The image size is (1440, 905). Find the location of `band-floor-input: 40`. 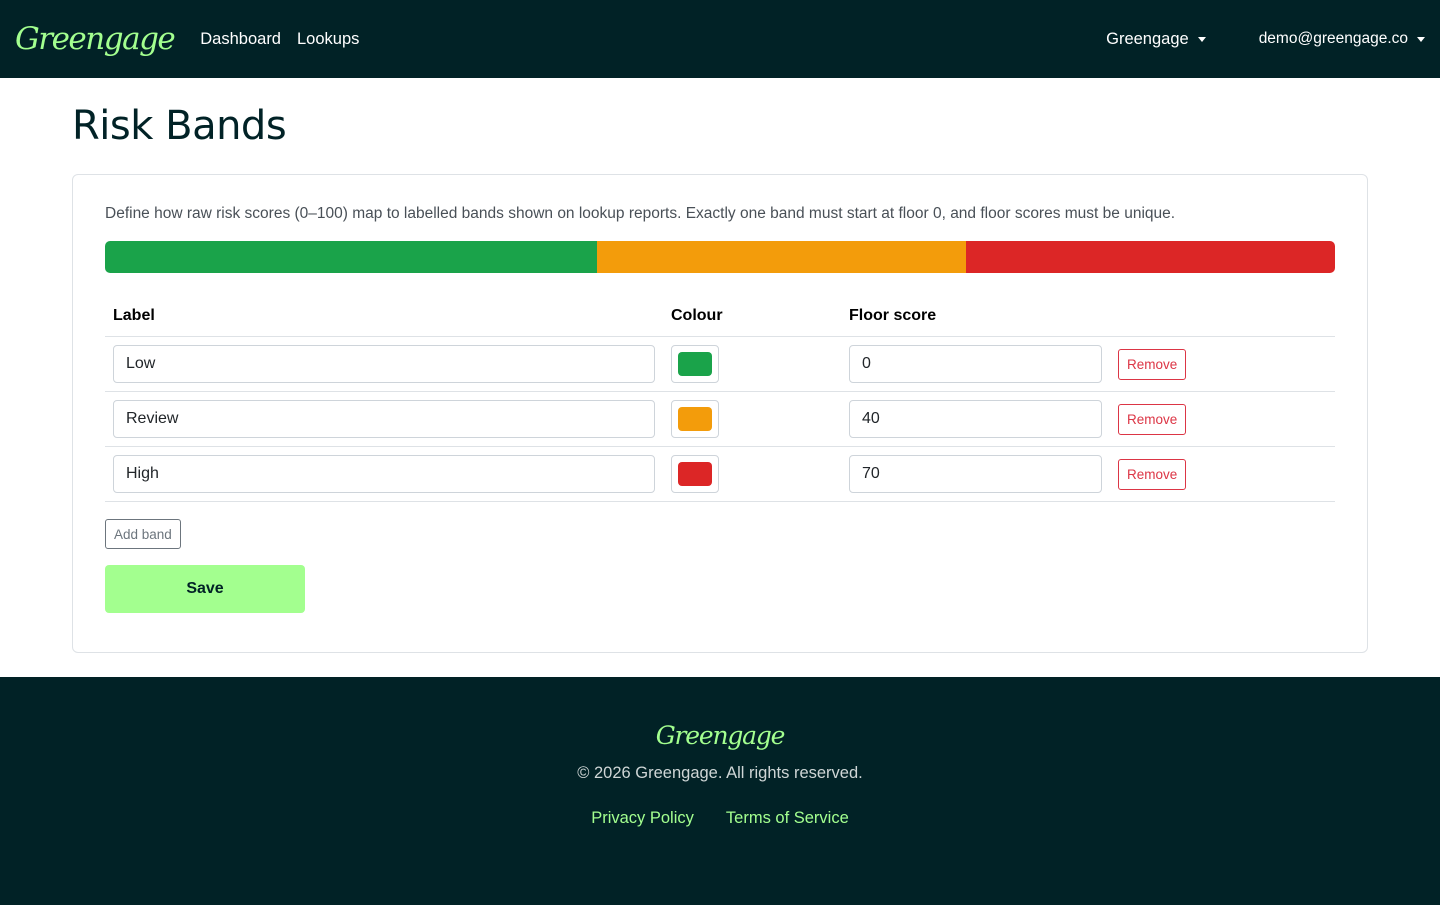

band-floor-input: 40 is located at coordinates (975, 419).